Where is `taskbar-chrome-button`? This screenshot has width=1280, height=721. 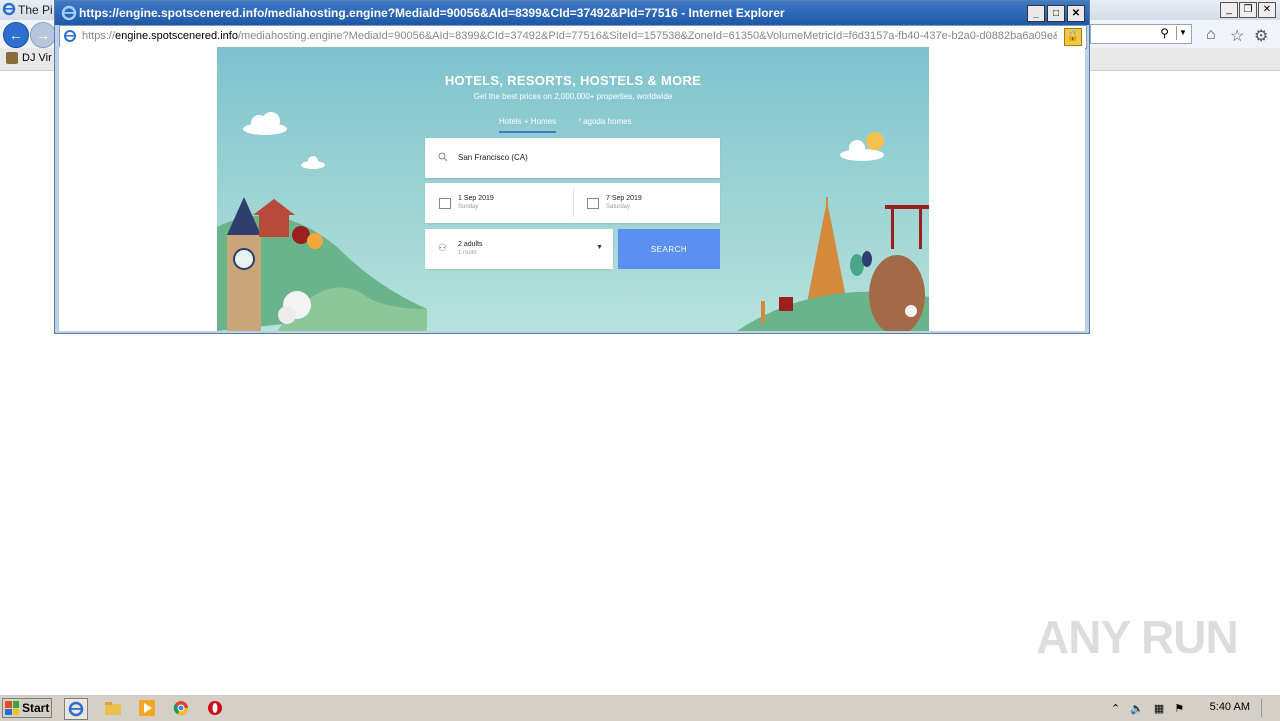
taskbar-chrome-button is located at coordinates (181, 708).